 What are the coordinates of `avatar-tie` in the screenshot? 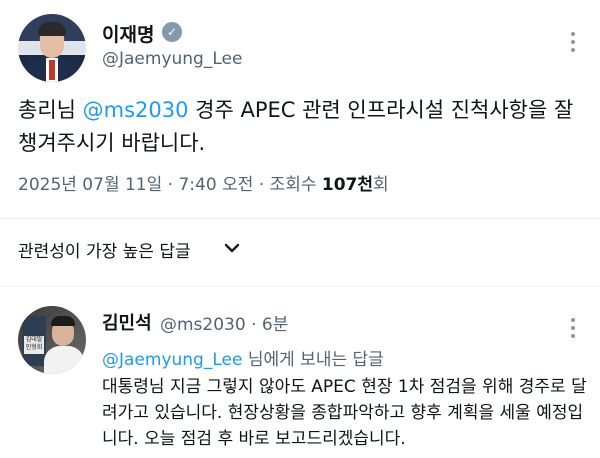 It's located at (52, 70).